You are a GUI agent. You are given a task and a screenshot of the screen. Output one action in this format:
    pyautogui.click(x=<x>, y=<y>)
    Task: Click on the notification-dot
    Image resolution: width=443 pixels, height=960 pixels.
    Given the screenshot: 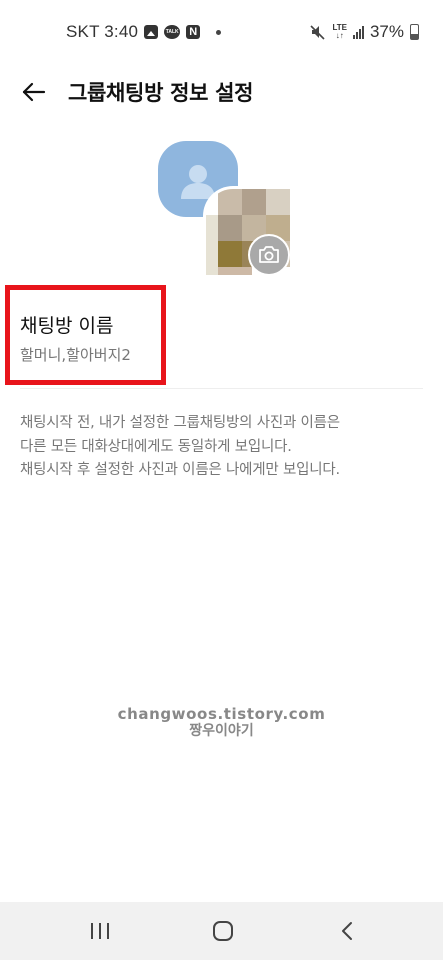 What is the action you would take?
    pyautogui.click(x=219, y=32)
    